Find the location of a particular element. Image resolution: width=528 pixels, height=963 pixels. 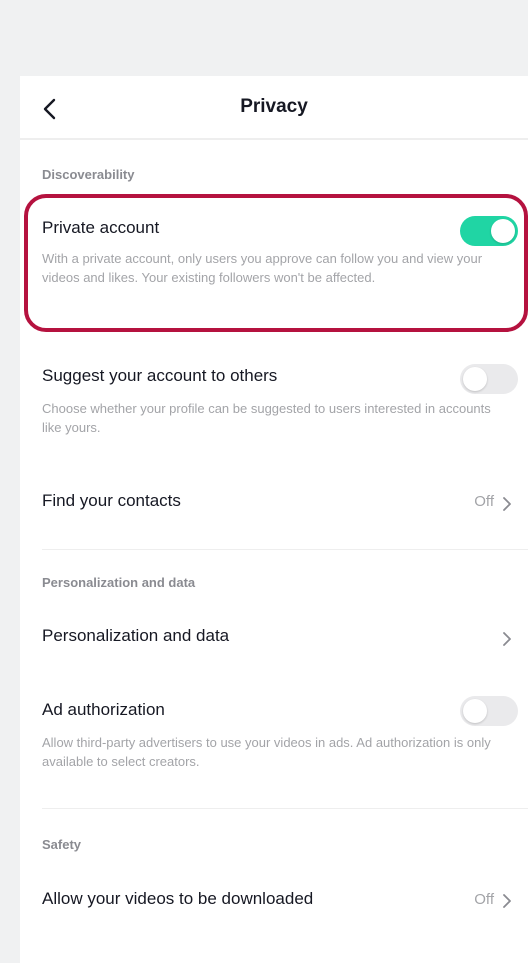

page-title: Privacy is located at coordinates (274, 106).